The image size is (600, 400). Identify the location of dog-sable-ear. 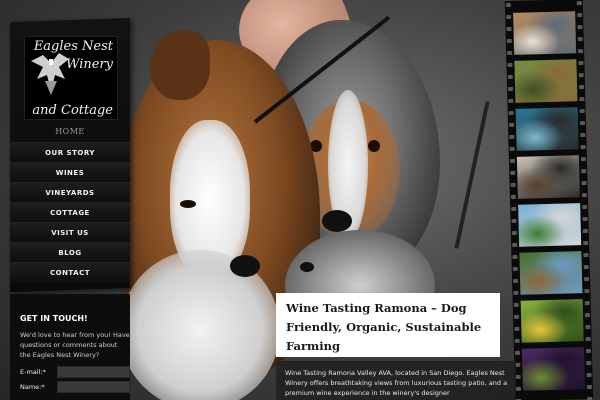
(180, 65).